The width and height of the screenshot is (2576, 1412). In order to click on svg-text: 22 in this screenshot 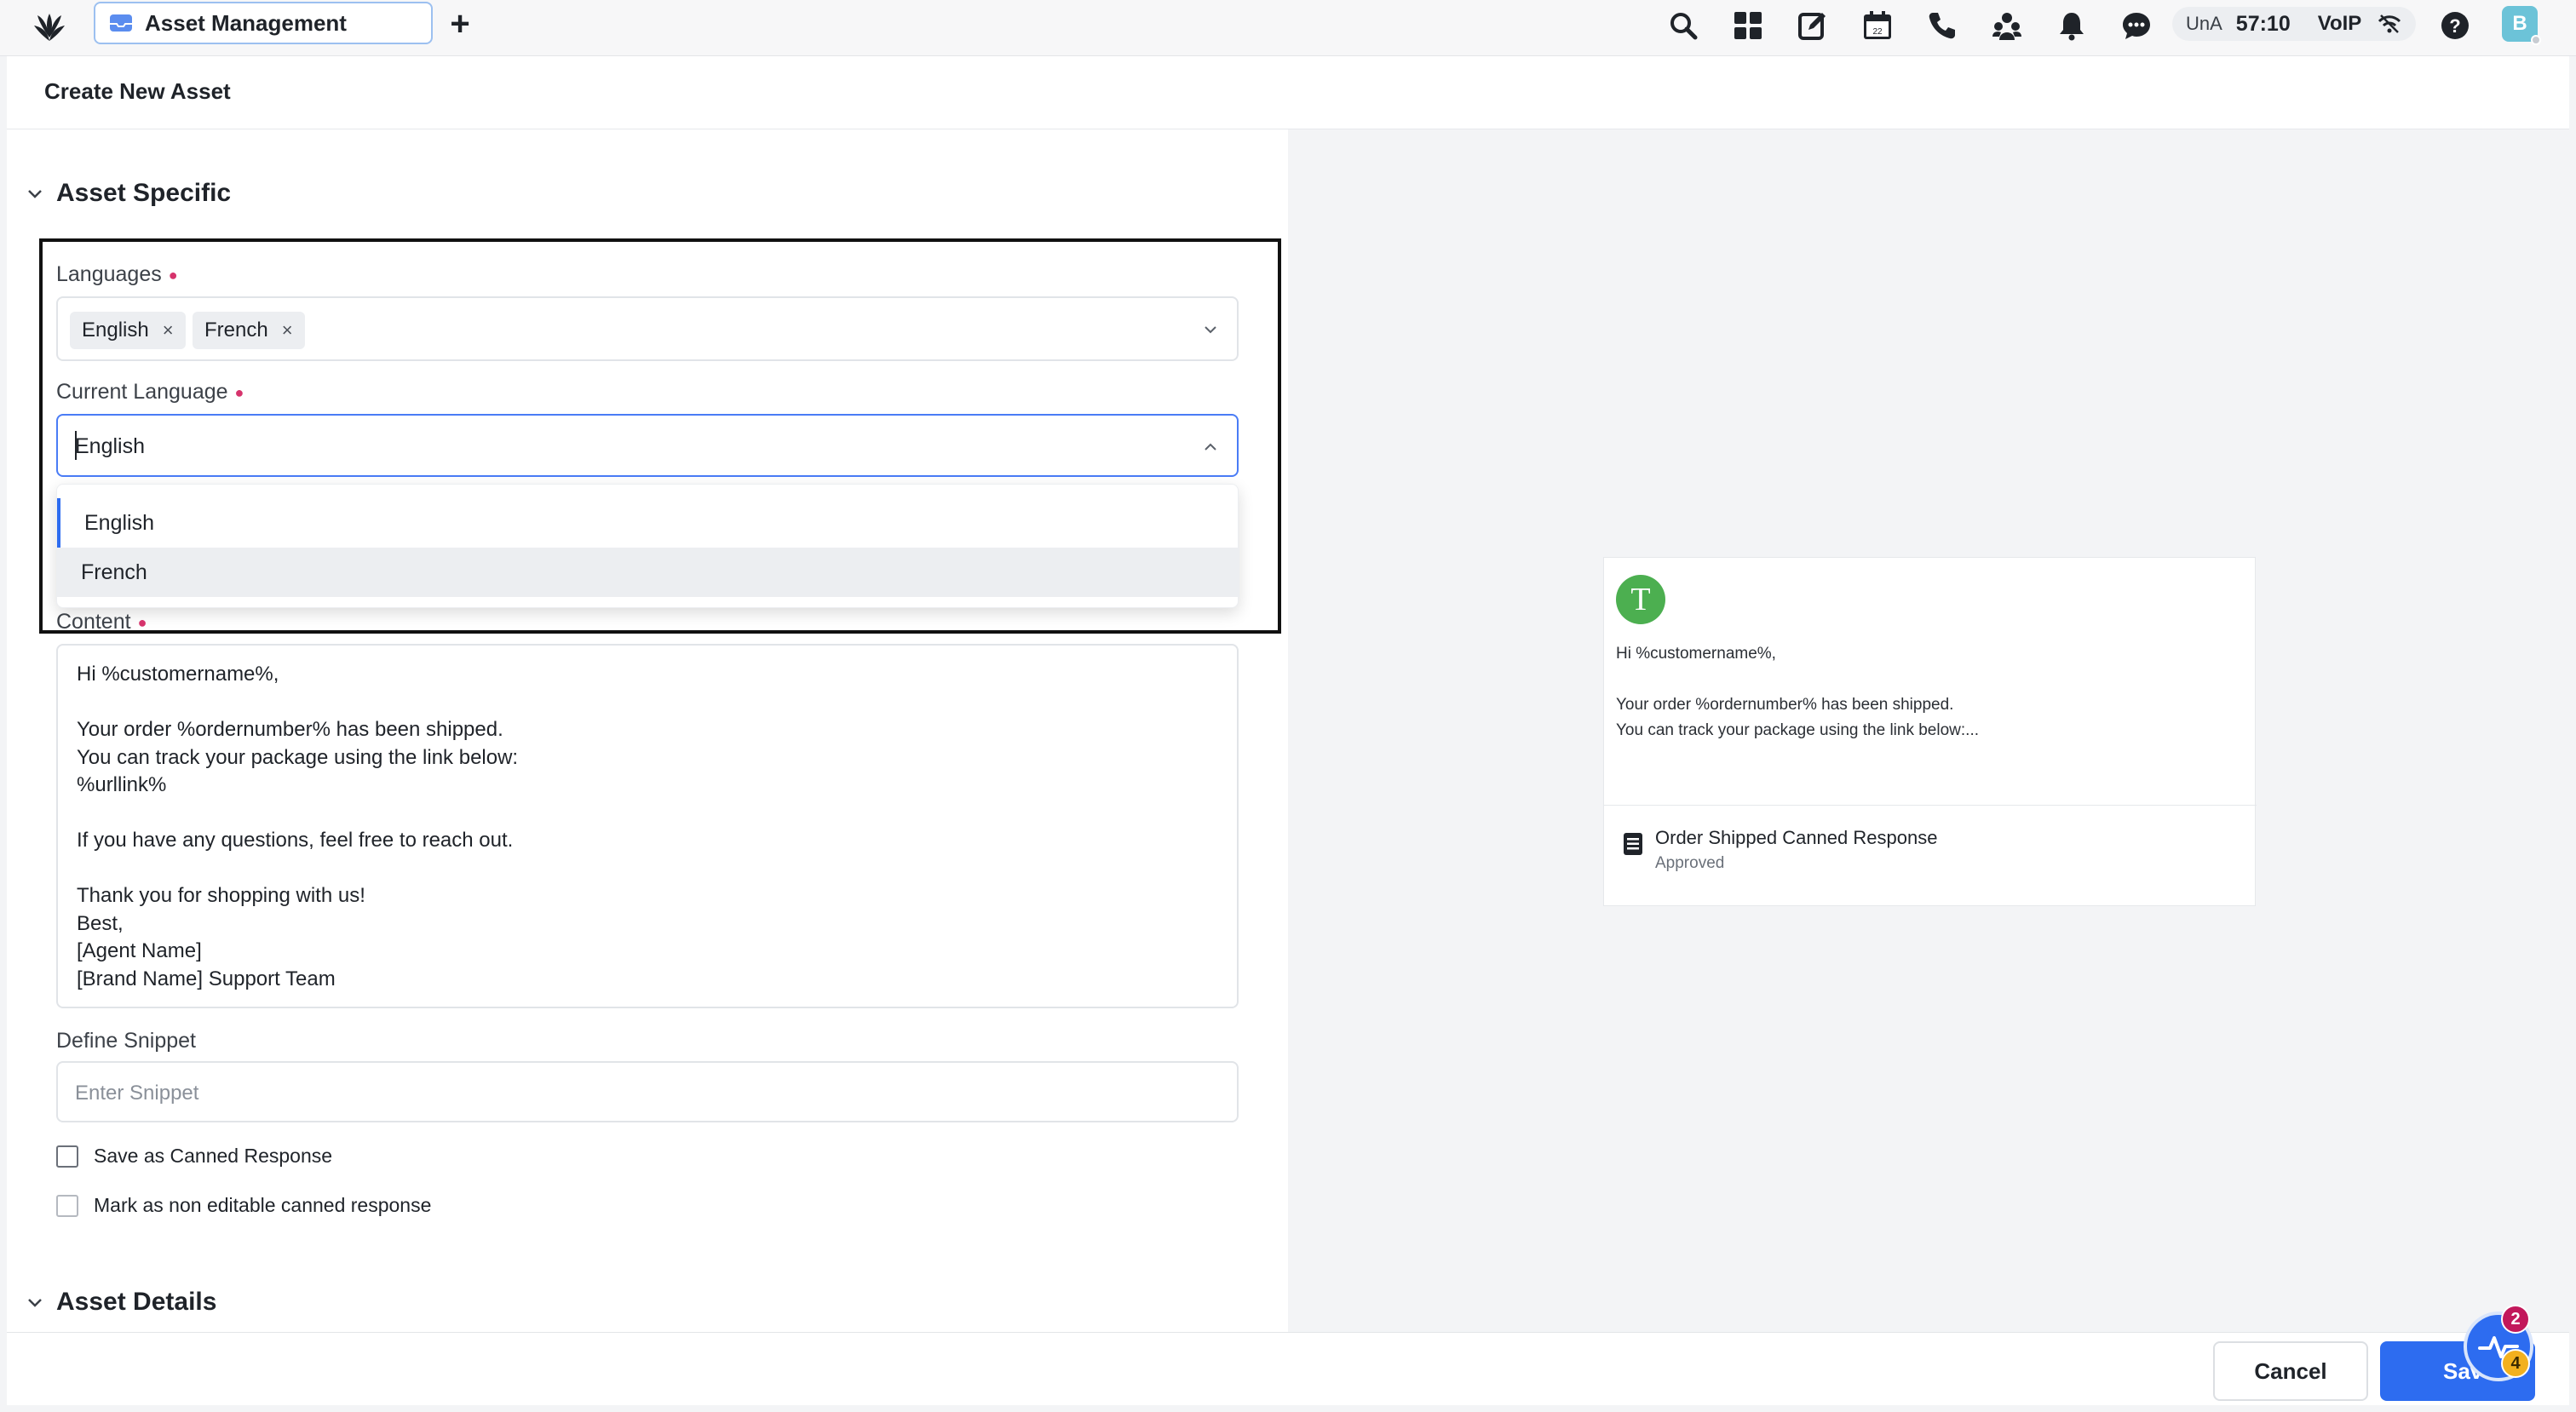, I will do `click(1878, 32)`.